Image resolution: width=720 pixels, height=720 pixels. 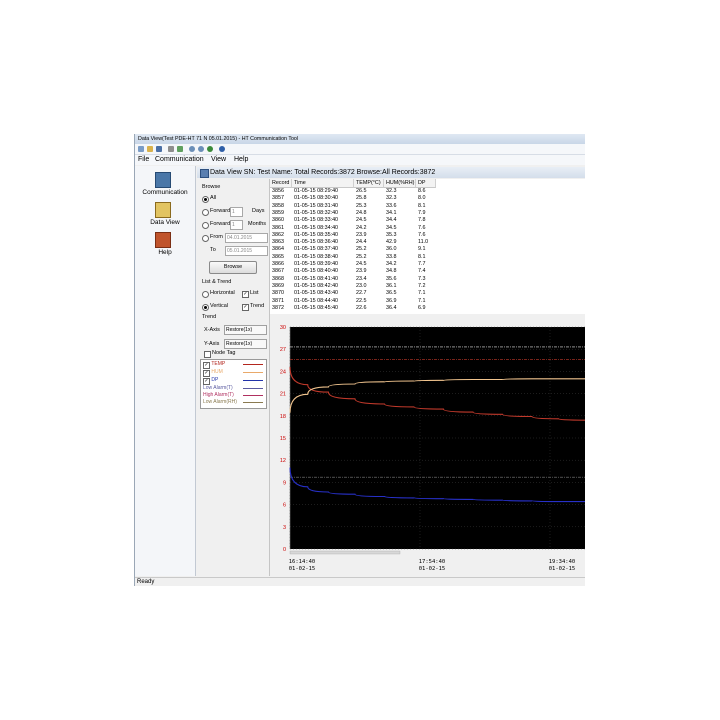 What do you see at coordinates (165, 252) in the screenshot?
I see `nav-help-label: Help` at bounding box center [165, 252].